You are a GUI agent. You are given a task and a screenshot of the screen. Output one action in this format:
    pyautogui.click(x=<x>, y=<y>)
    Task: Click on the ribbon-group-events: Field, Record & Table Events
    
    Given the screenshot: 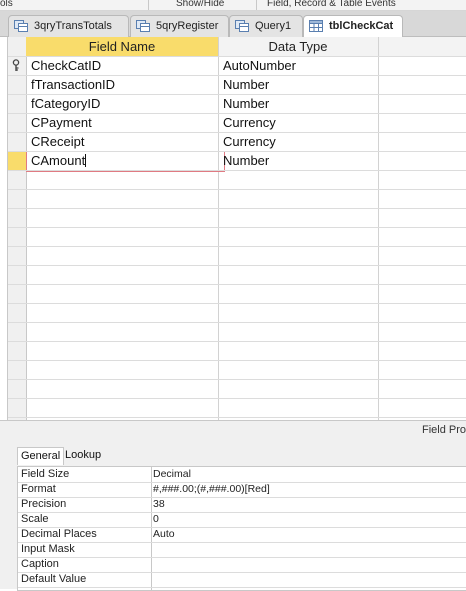 What is the action you would take?
    pyautogui.click(x=331, y=4)
    